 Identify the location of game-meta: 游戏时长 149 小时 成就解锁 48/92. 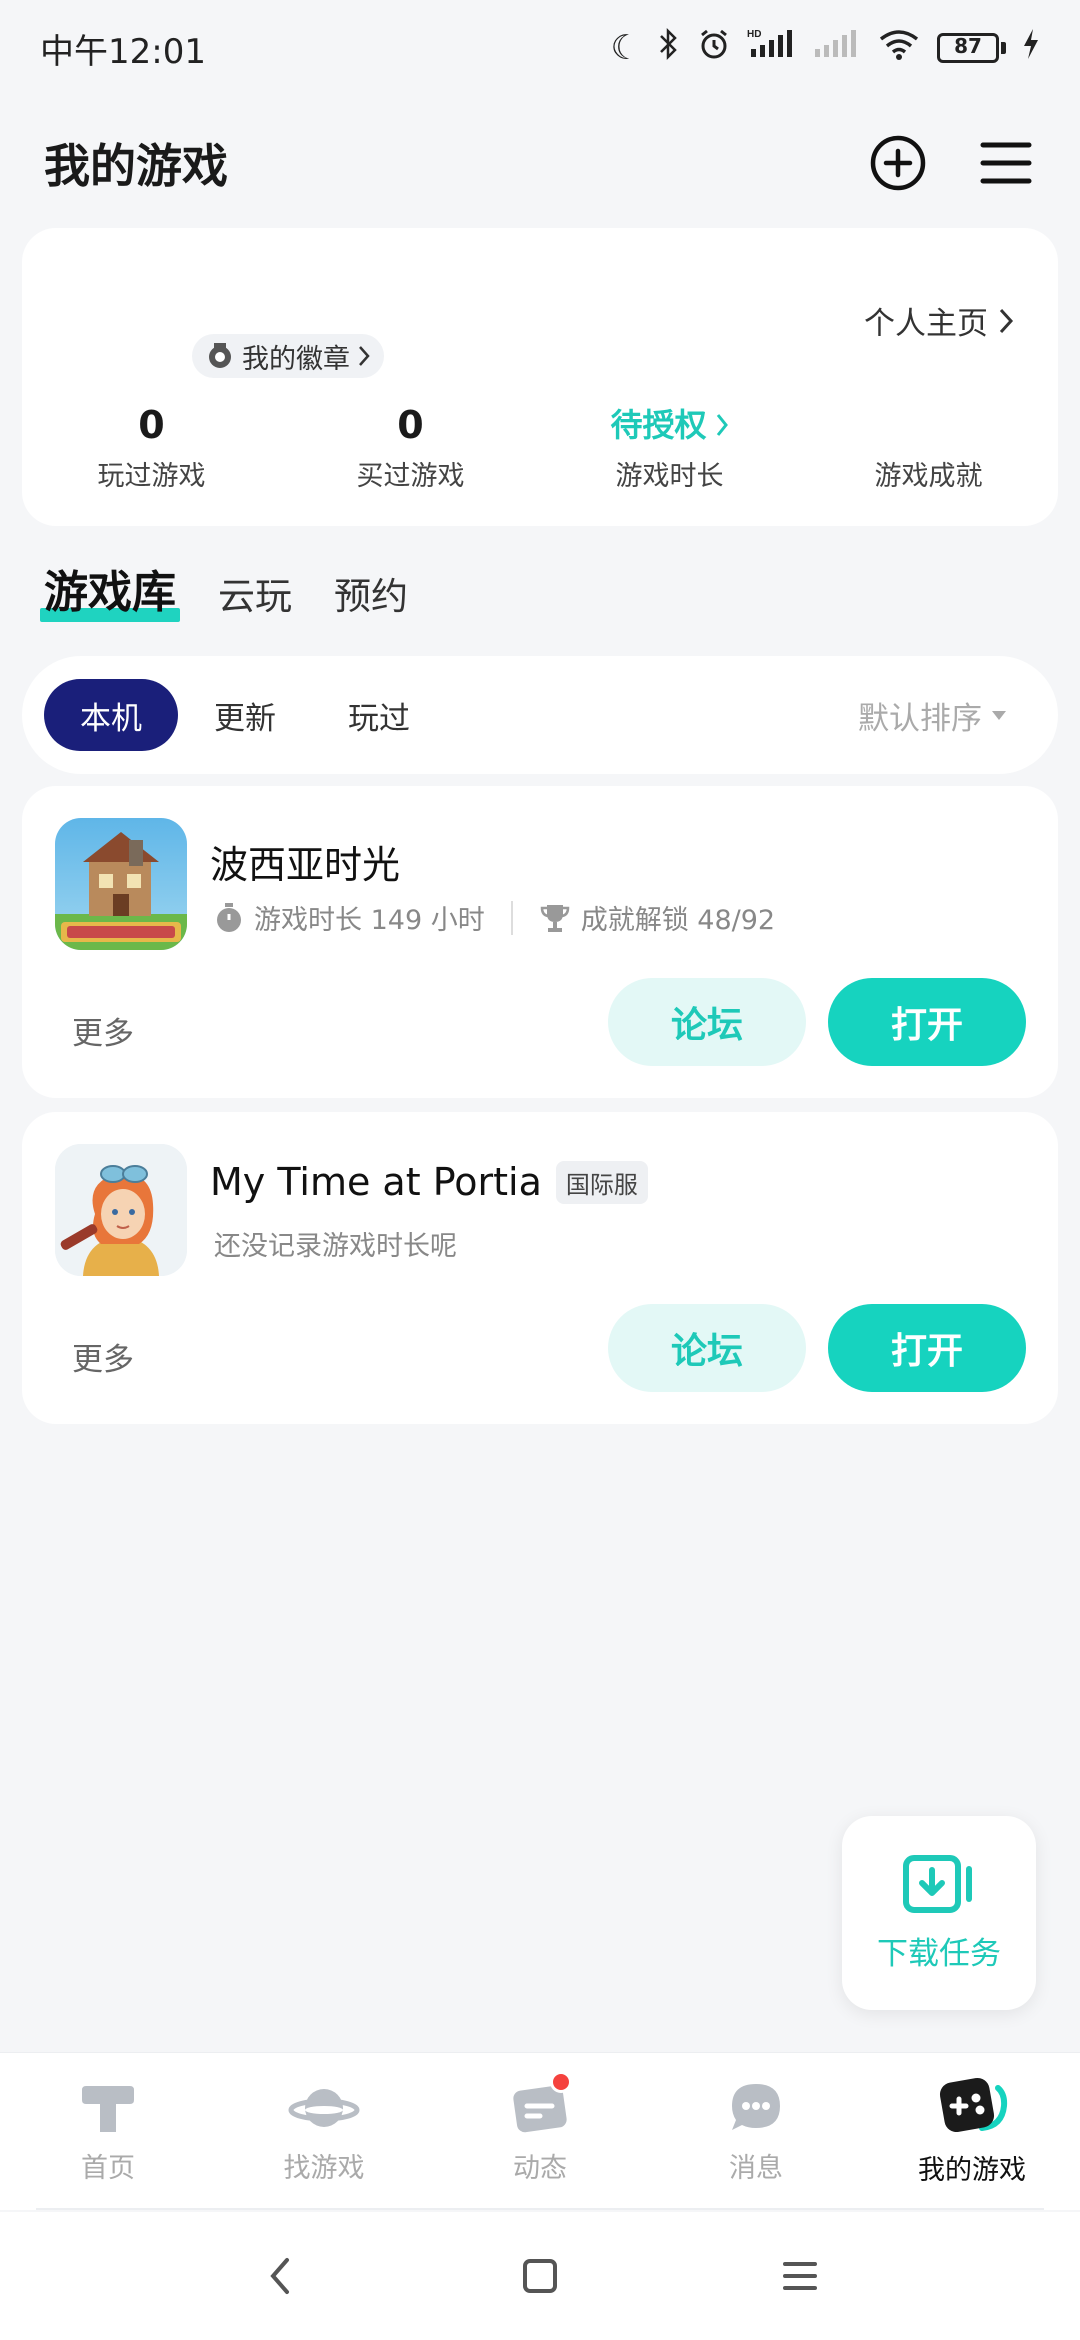
(494, 917).